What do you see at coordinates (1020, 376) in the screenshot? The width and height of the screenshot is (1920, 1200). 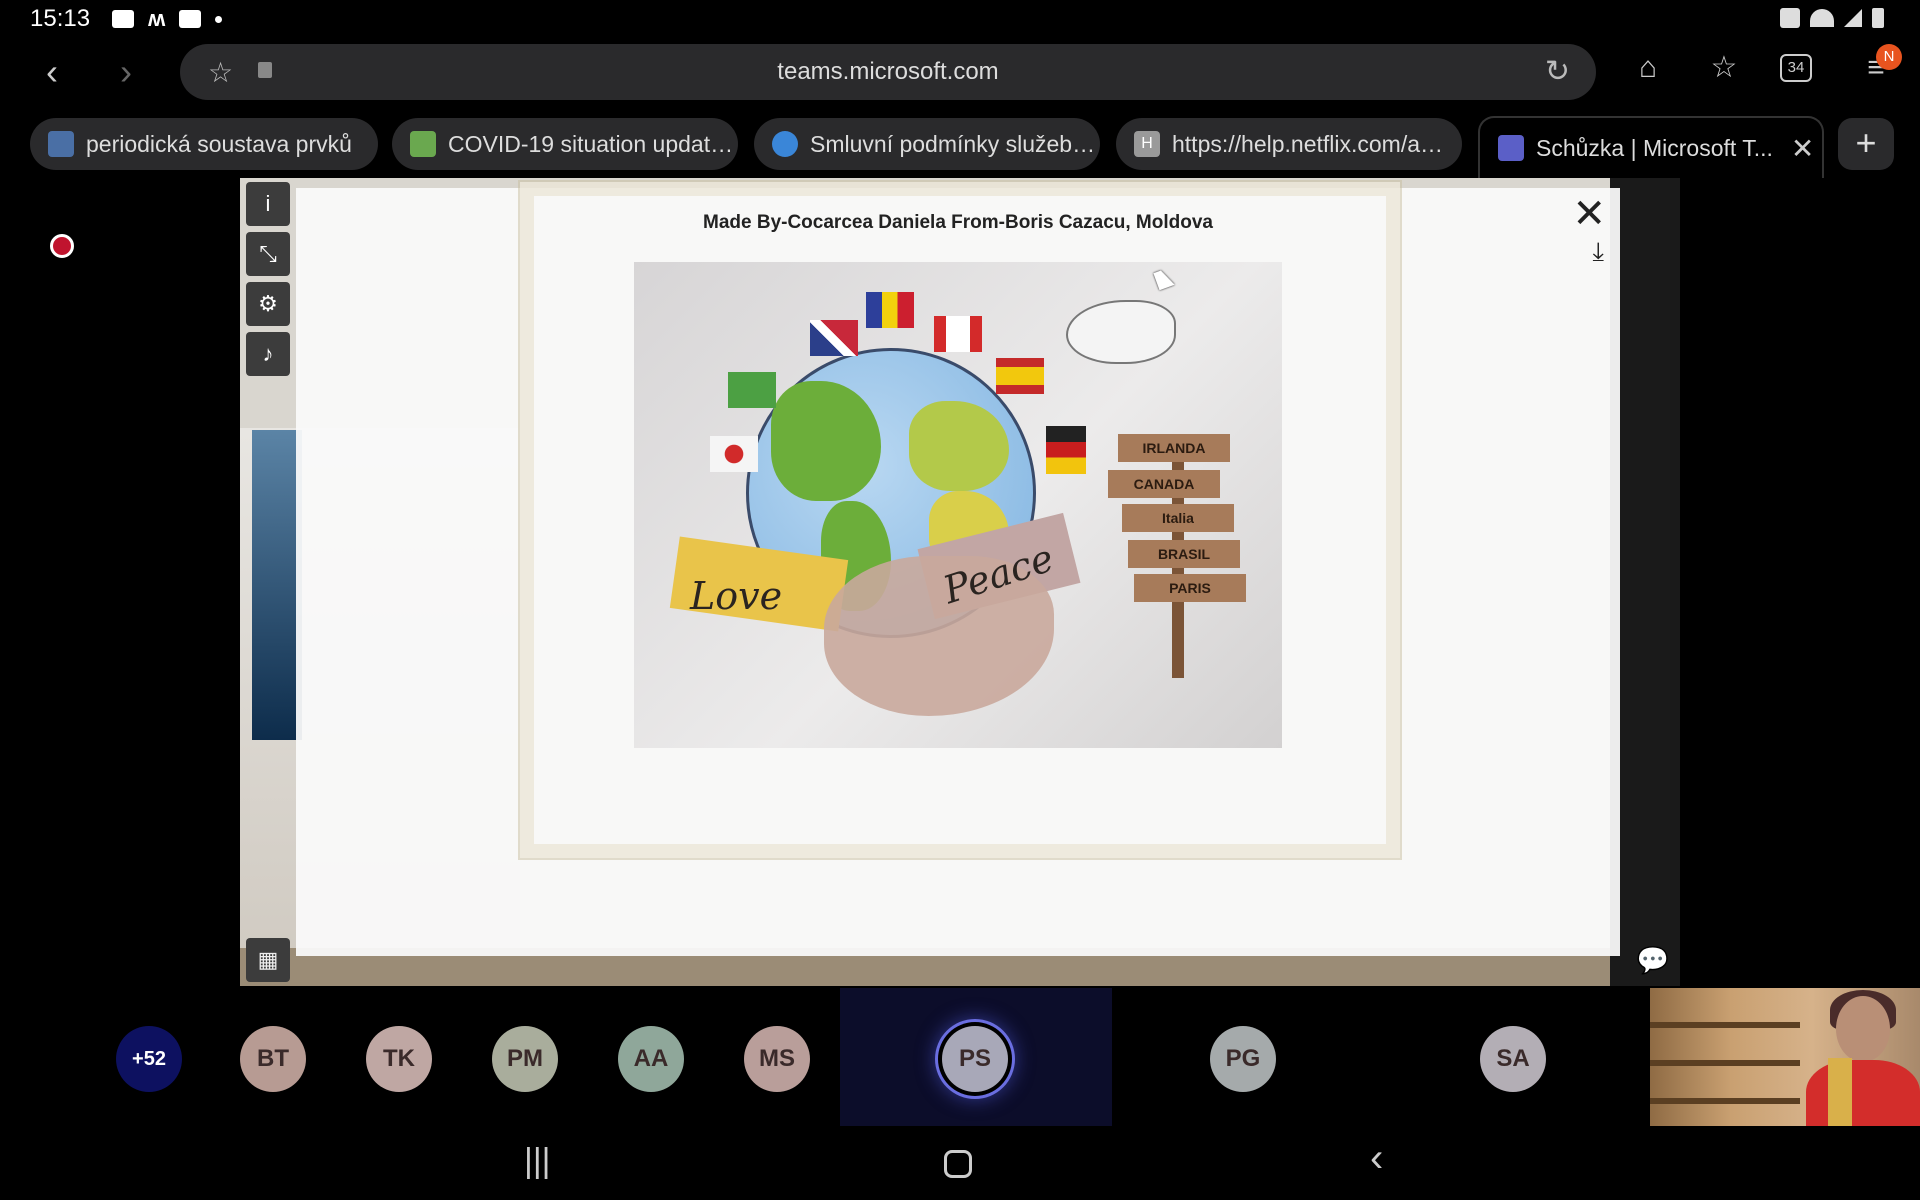 I see `spain-flag` at bounding box center [1020, 376].